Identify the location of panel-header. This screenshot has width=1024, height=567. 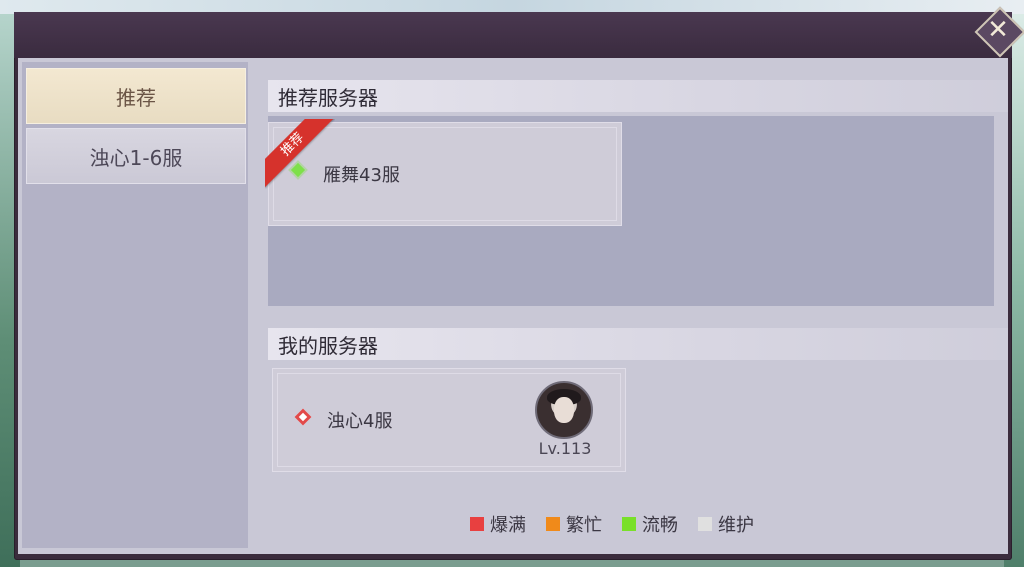
(513, 35).